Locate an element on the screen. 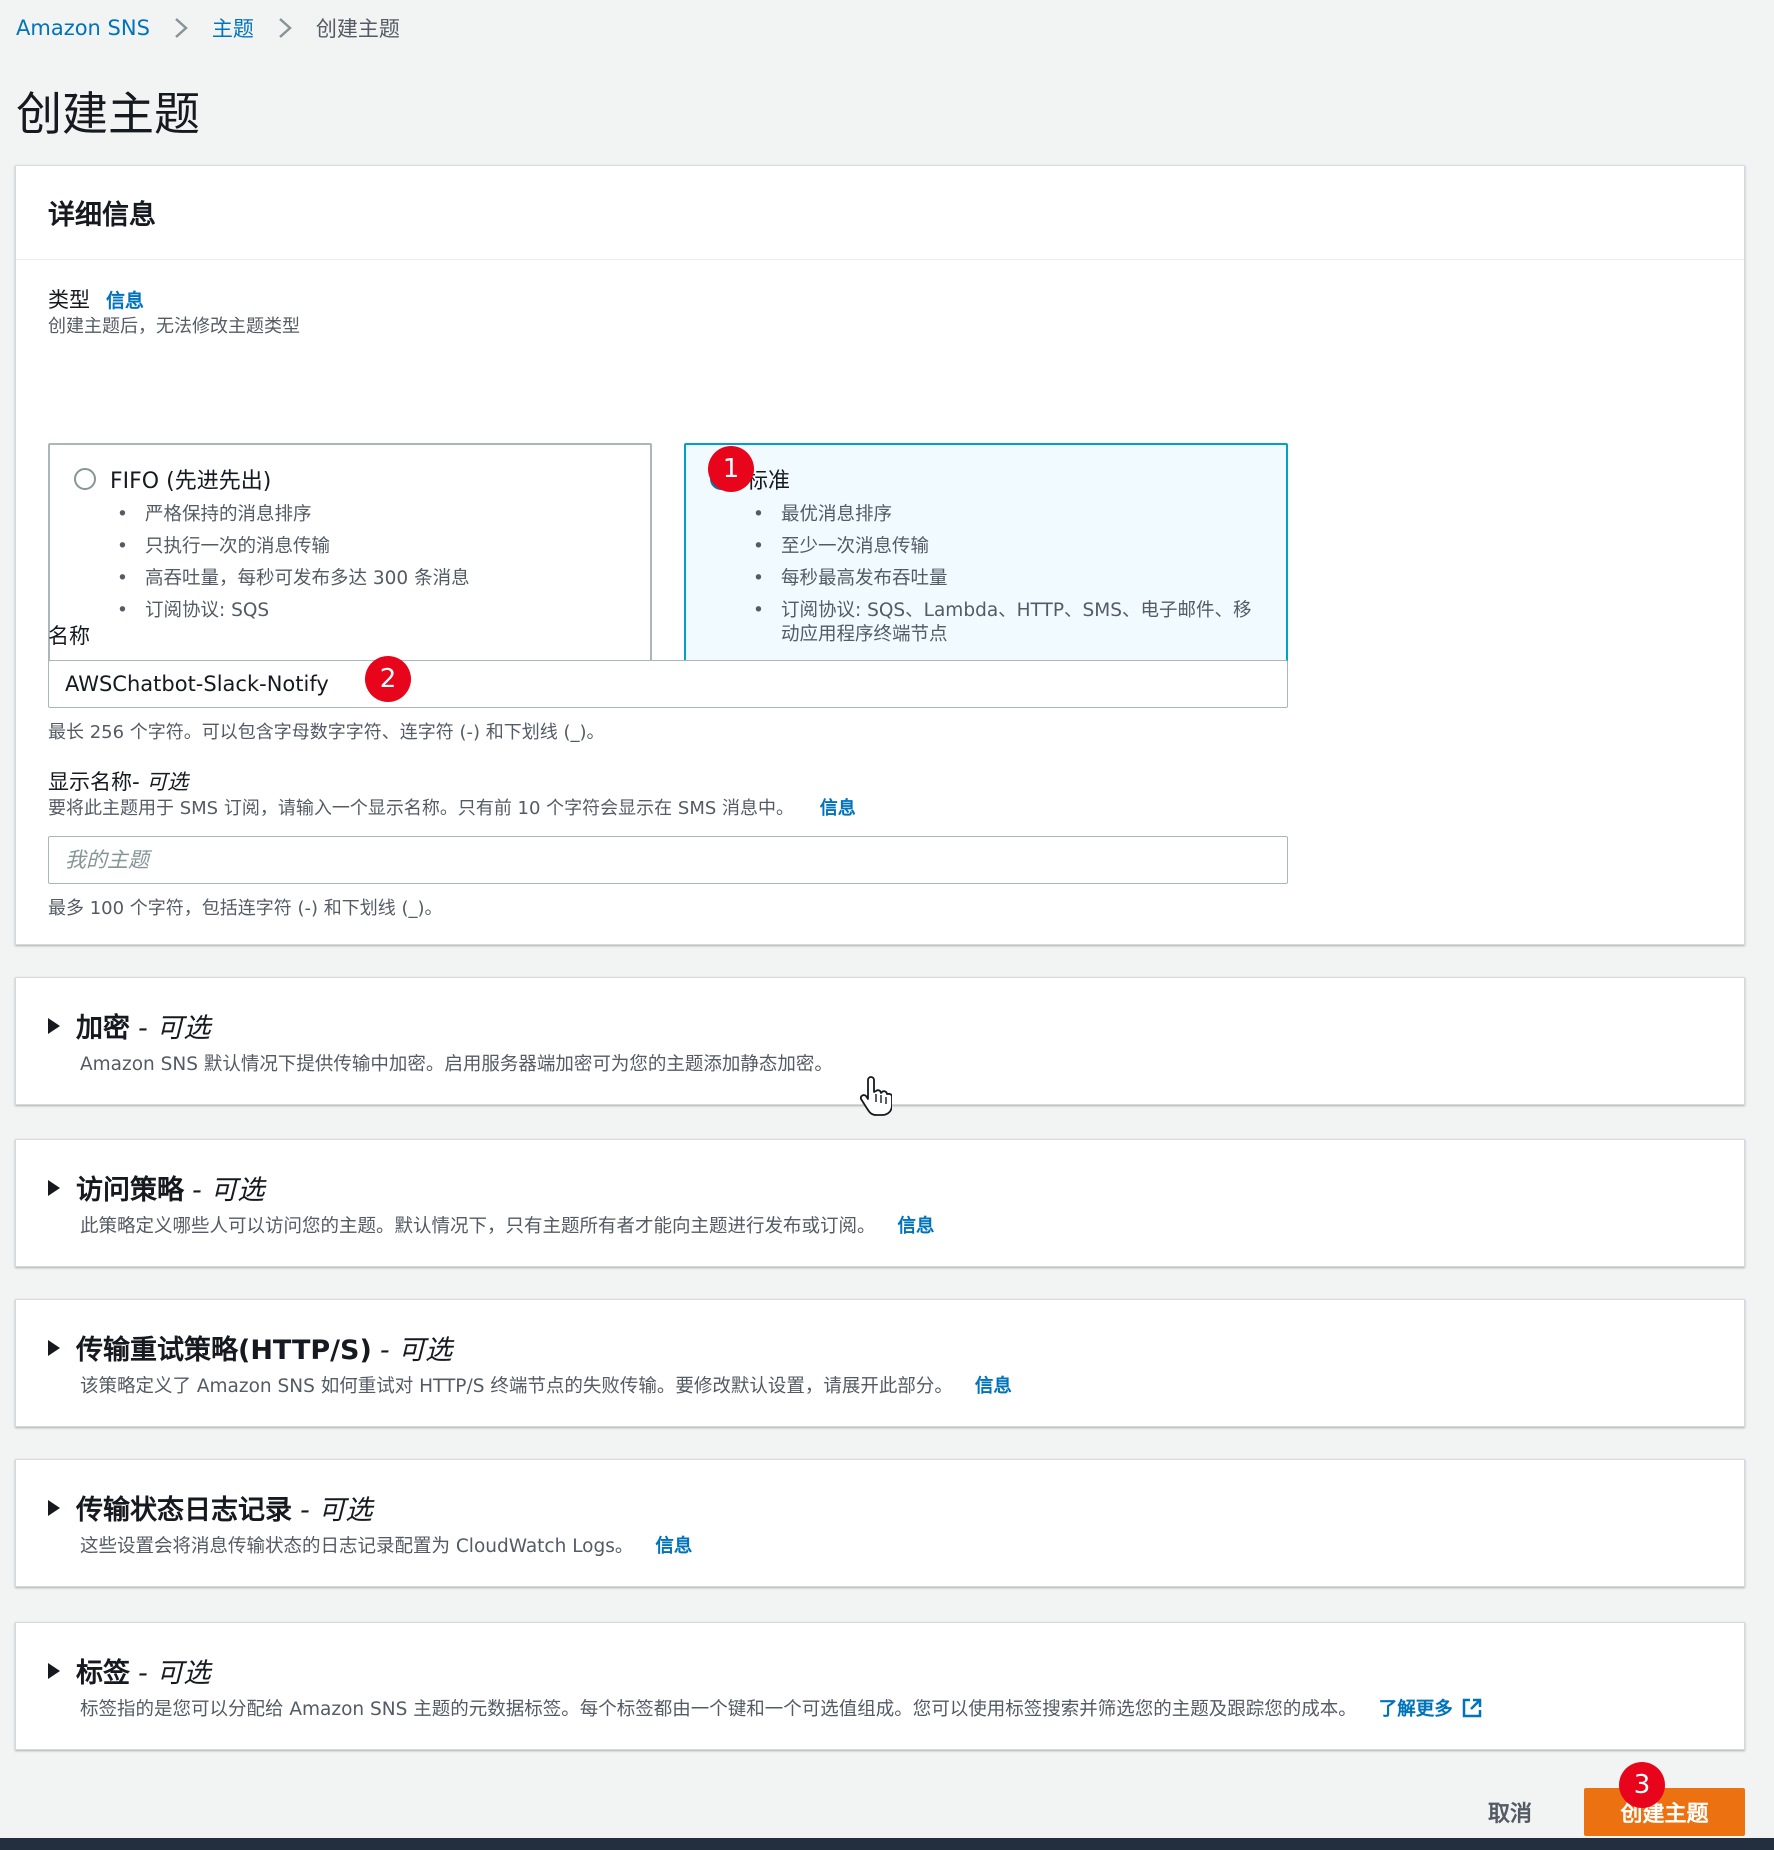 The image size is (1774, 1850). section-title: 传输重试策略(HTTP/S) - 可选 is located at coordinates (250, 1347).